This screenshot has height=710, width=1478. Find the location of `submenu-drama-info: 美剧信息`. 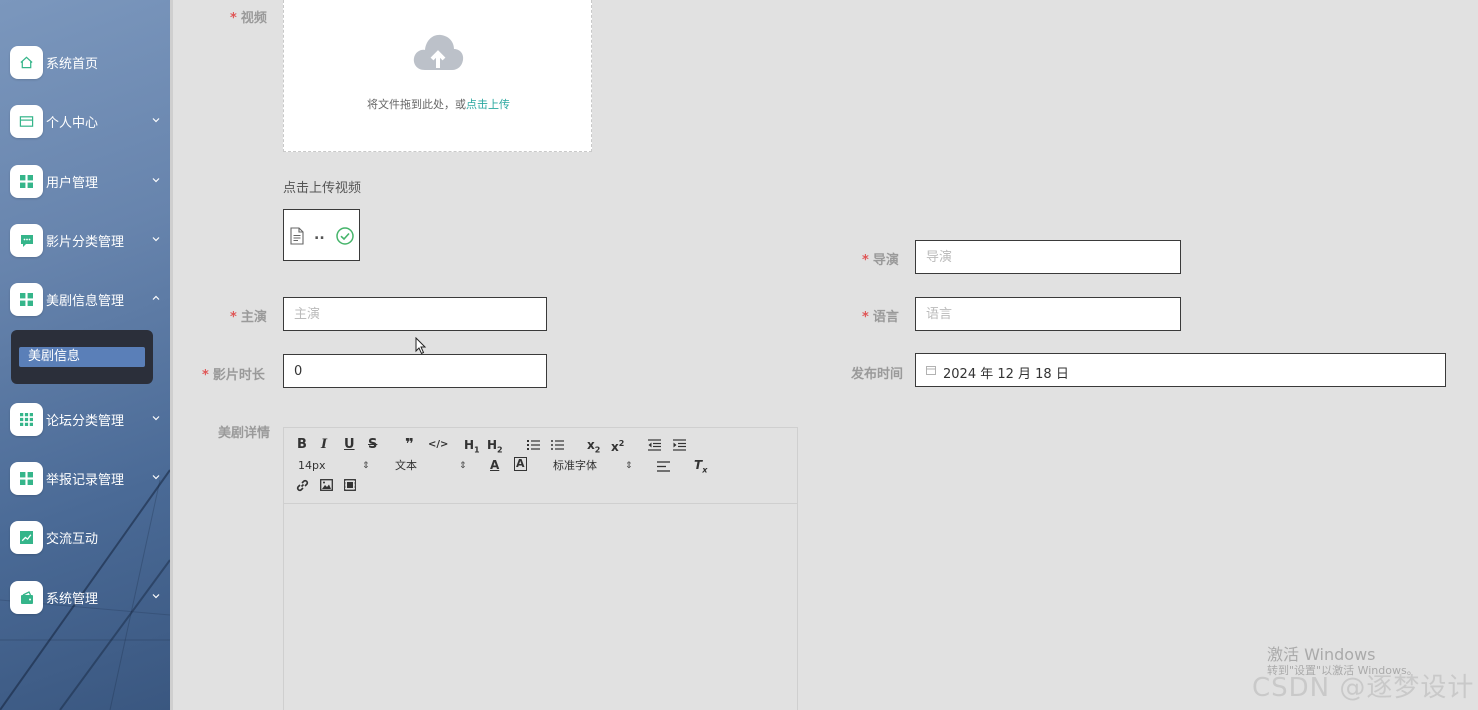

submenu-drama-info: 美剧信息 is located at coordinates (82, 357).